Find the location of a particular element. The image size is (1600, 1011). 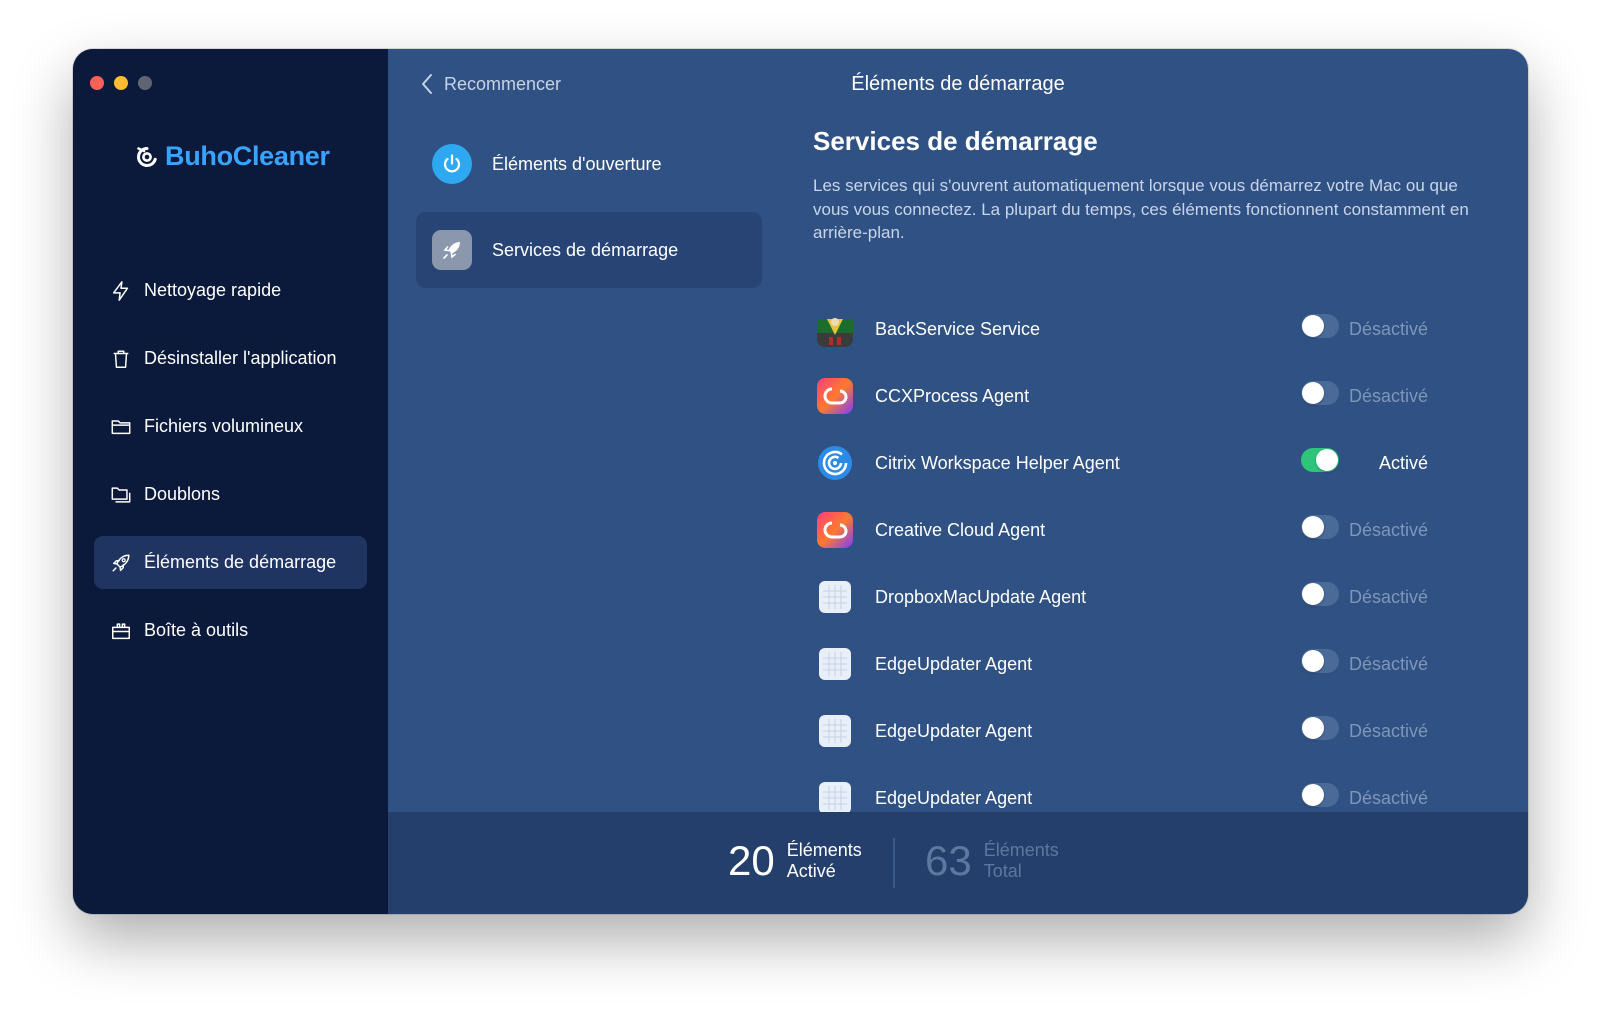

active-count-label: Éléments Activé is located at coordinates (824, 861).